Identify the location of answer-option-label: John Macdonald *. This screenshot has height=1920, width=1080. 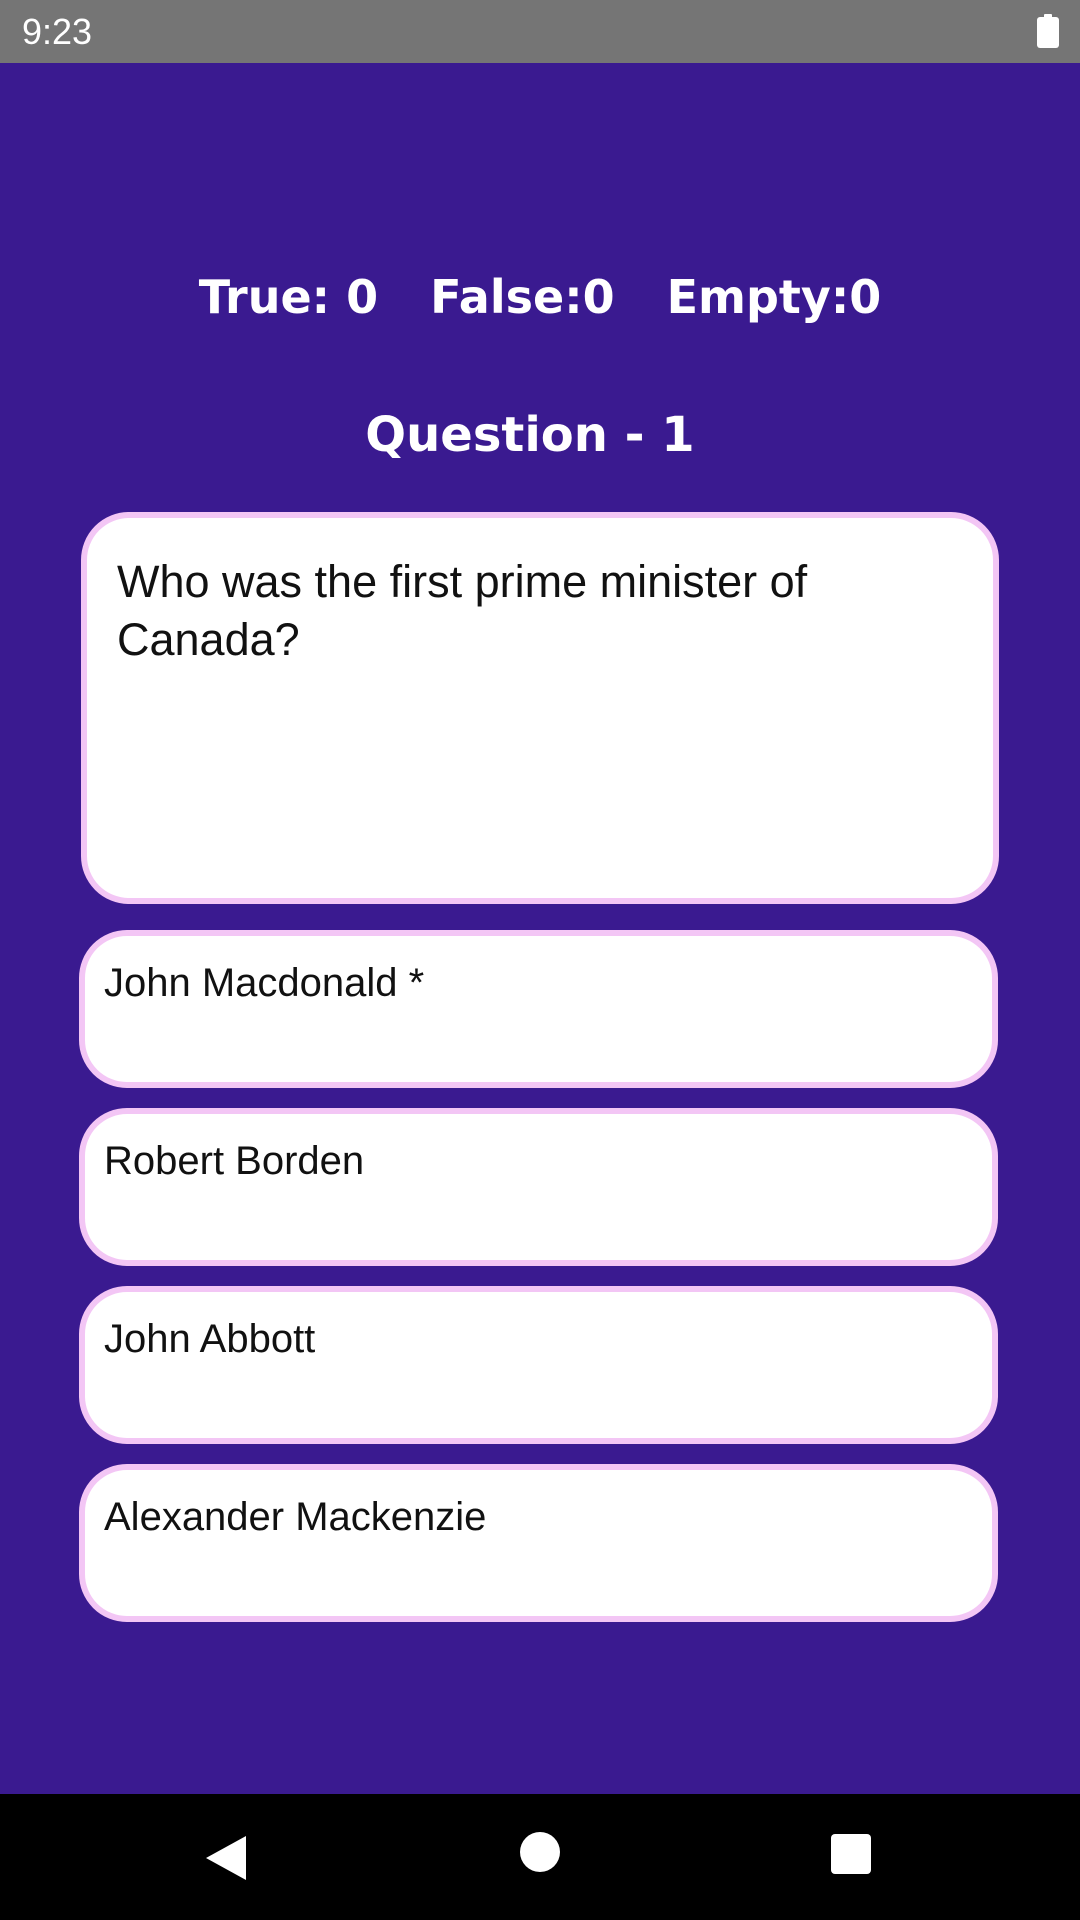
(264, 983).